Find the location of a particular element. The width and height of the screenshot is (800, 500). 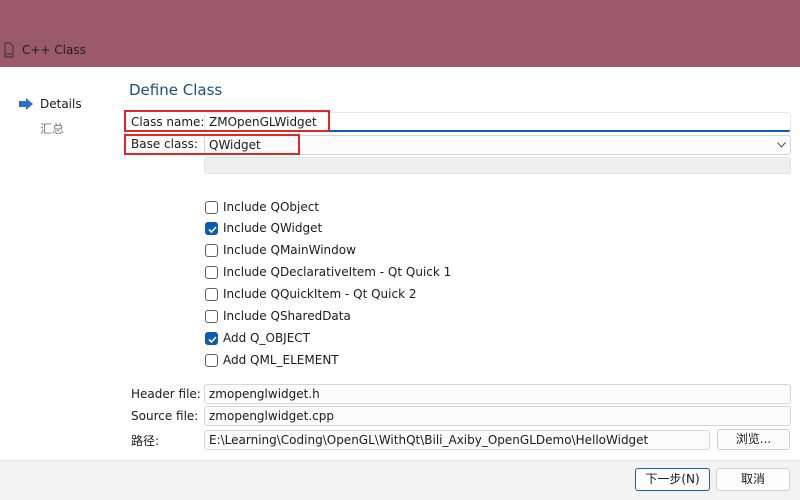

path-label: 路径: is located at coordinates (145, 441).